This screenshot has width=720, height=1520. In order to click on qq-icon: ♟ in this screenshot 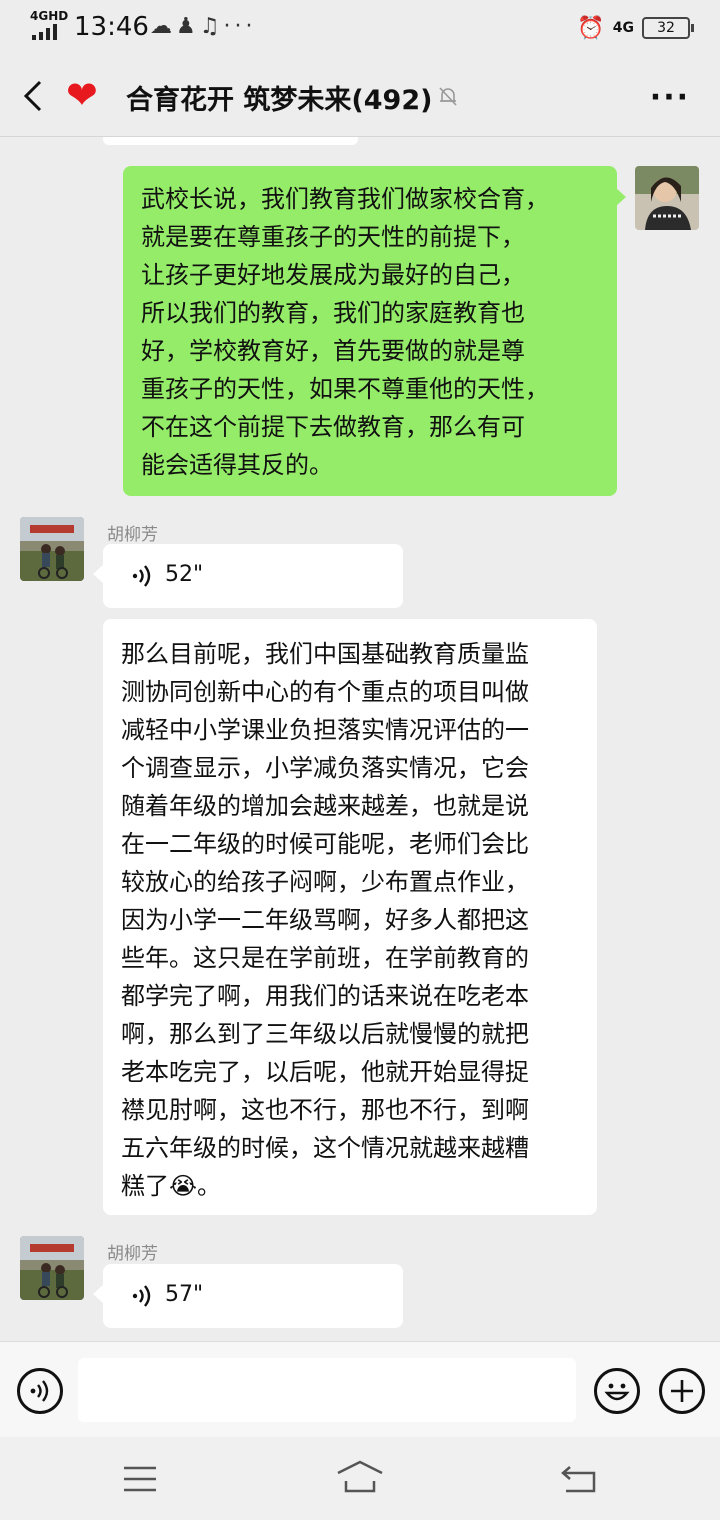, I will do `click(188, 26)`.